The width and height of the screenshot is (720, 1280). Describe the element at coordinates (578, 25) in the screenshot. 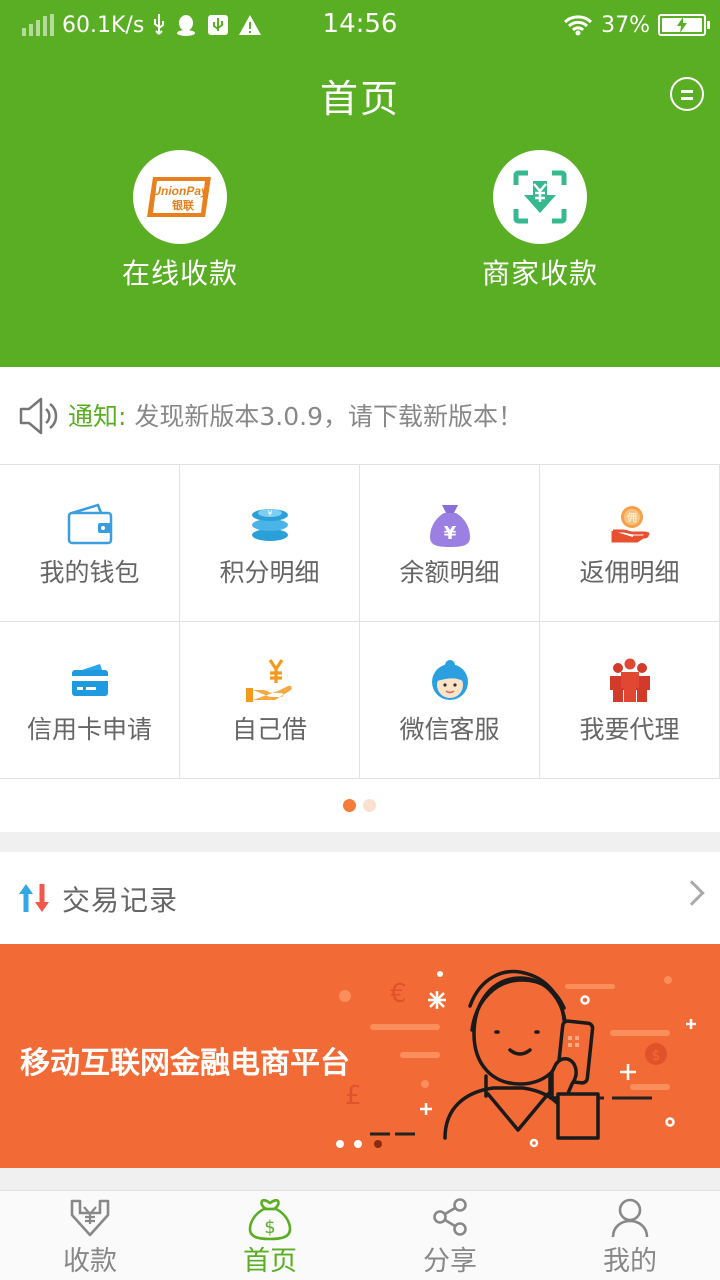

I see `wifi-icon` at that location.